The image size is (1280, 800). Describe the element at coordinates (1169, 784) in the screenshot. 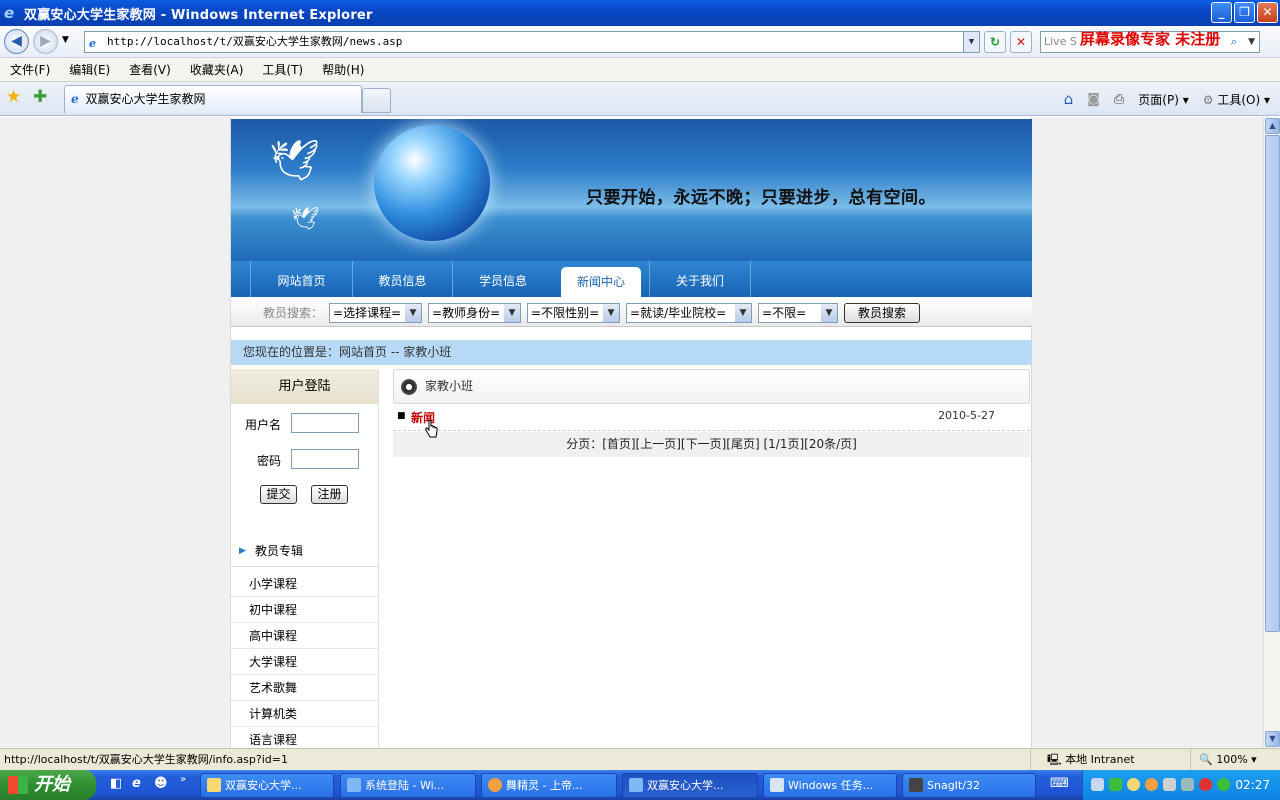

I see `tray-volume-icon` at that location.